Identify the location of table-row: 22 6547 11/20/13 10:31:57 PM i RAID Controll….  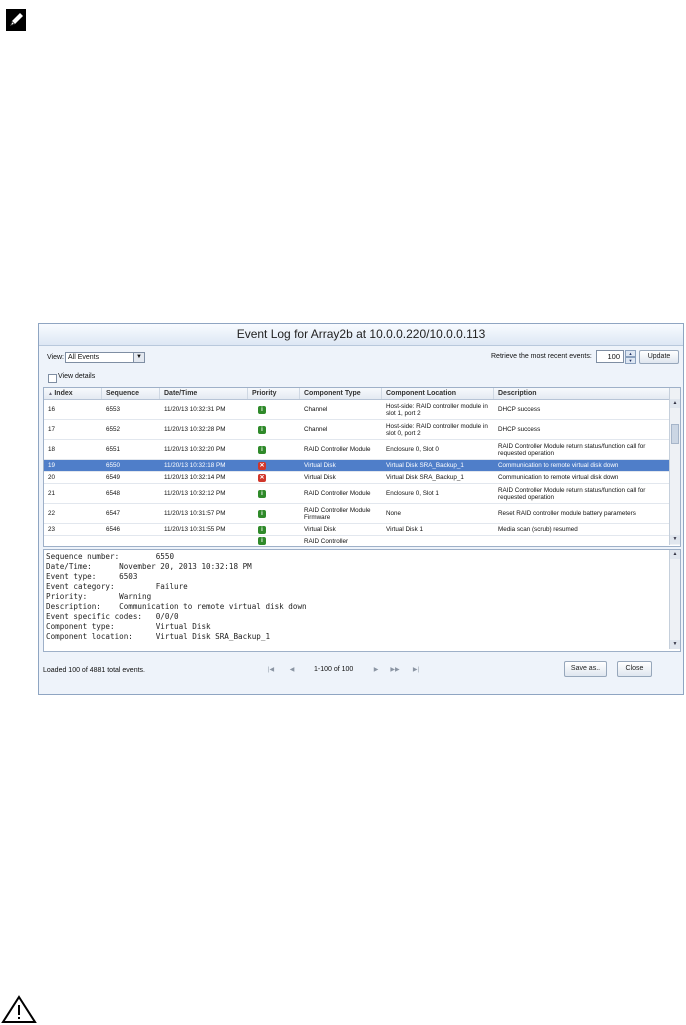
(357, 514).